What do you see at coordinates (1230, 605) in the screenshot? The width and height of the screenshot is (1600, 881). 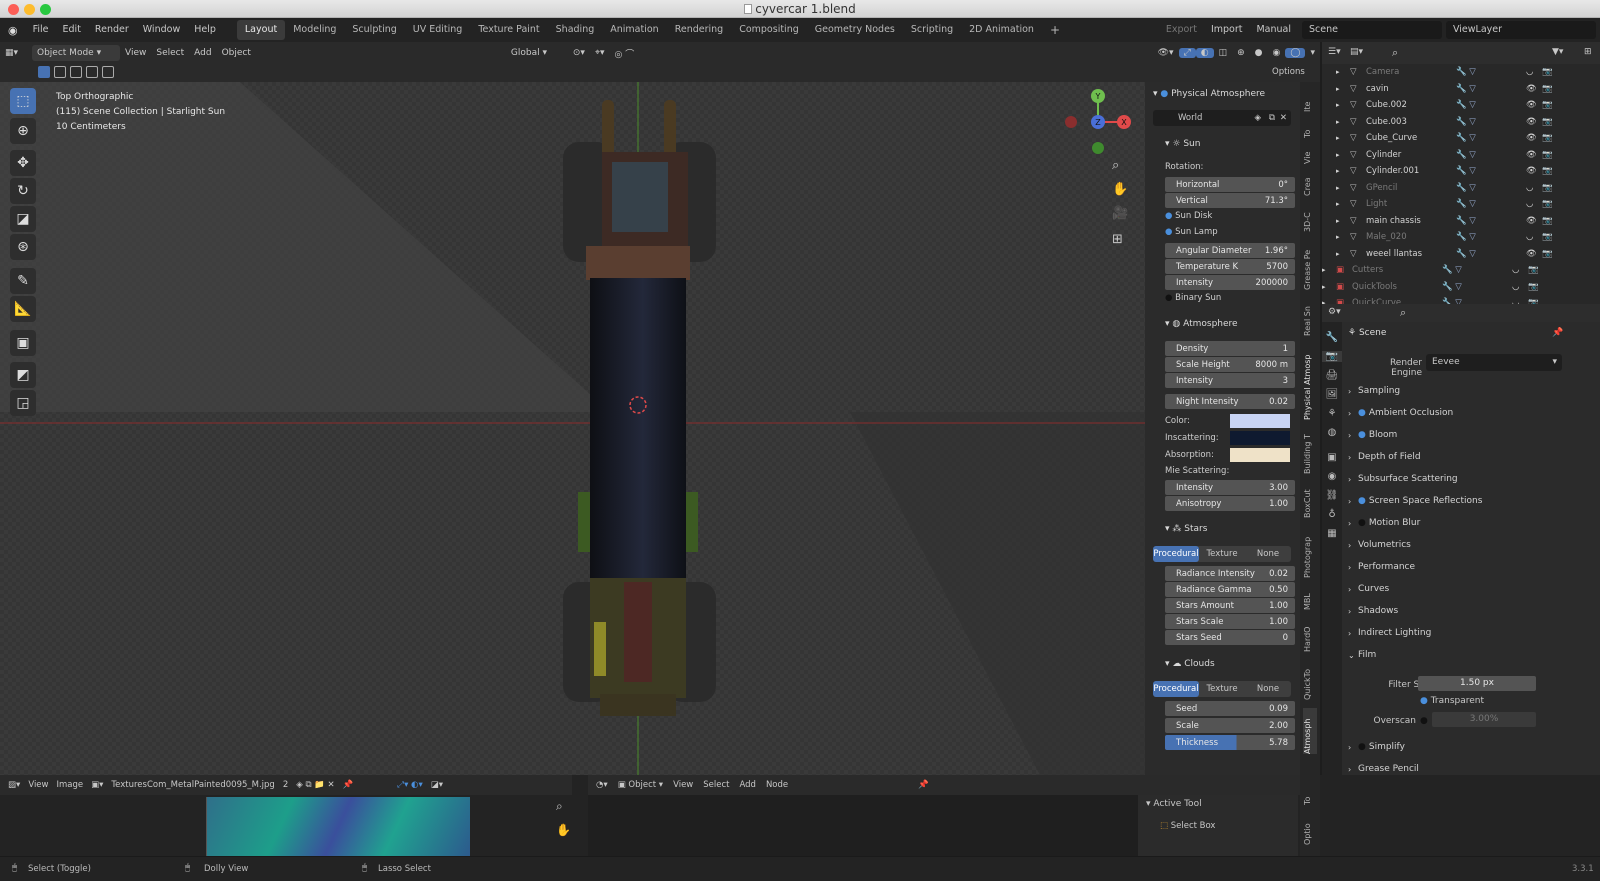 I see `stars-amount-field: Stars Amount 1.00` at bounding box center [1230, 605].